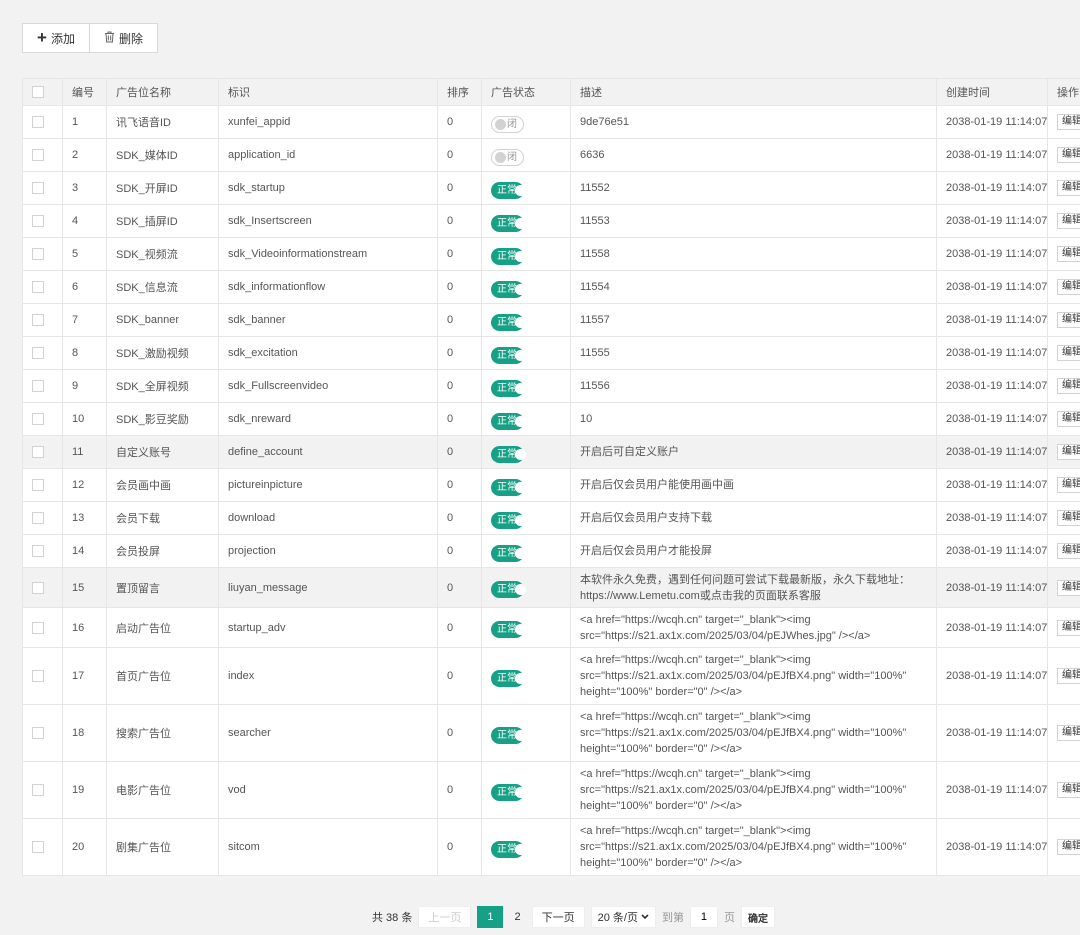 Image resolution: width=1080 pixels, height=935 pixels. Describe the element at coordinates (84, 221) in the screenshot. I see `row-id: 4` at that location.